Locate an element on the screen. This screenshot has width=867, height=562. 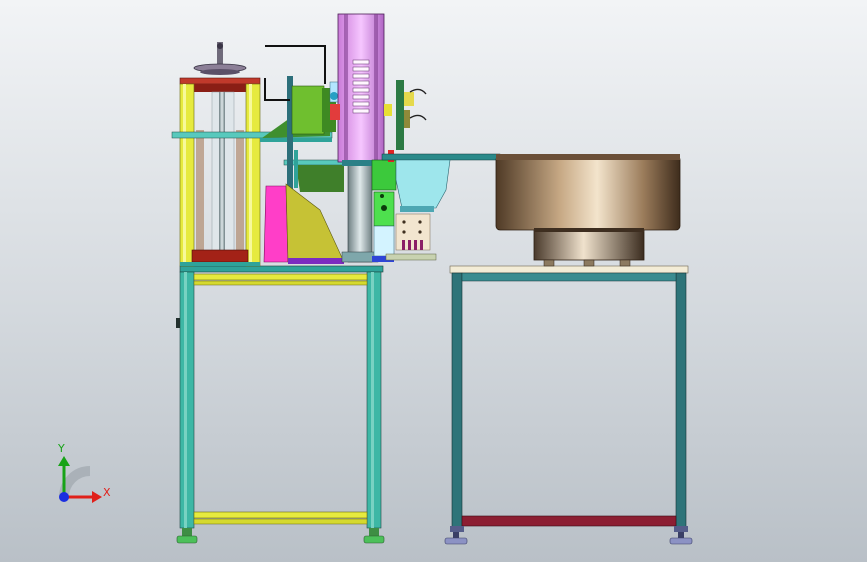
left-leveling-feet is located at coordinates (280, 536).